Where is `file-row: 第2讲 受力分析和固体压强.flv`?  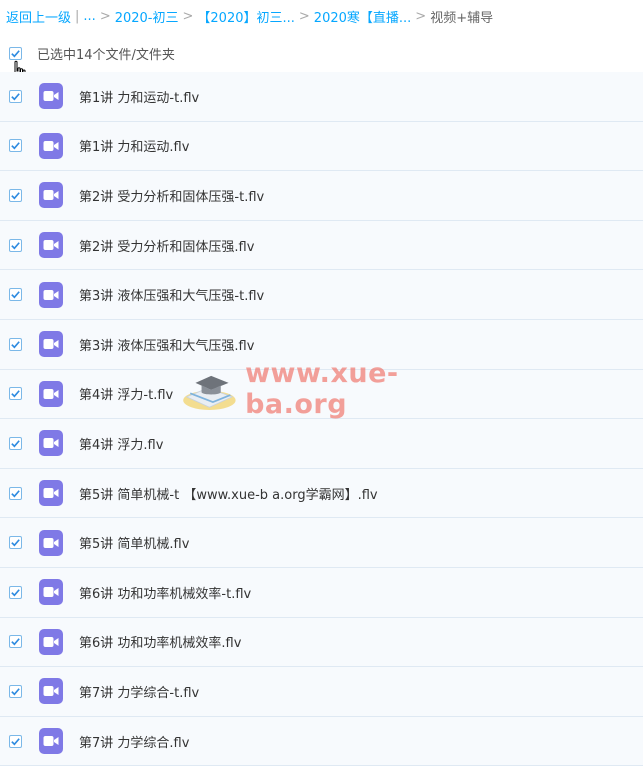 file-row: 第2讲 受力分析和固体压强.flv is located at coordinates (321, 245).